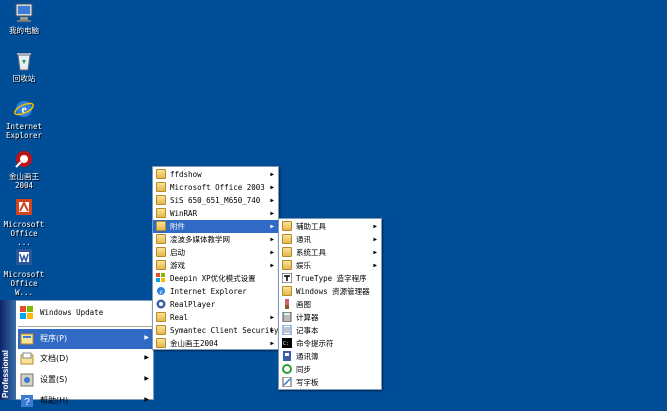 This screenshot has width=667, height=411. Describe the element at coordinates (215, 278) in the screenshot. I see `programs-item-deepin: Deepin XP优化模式设置` at that location.